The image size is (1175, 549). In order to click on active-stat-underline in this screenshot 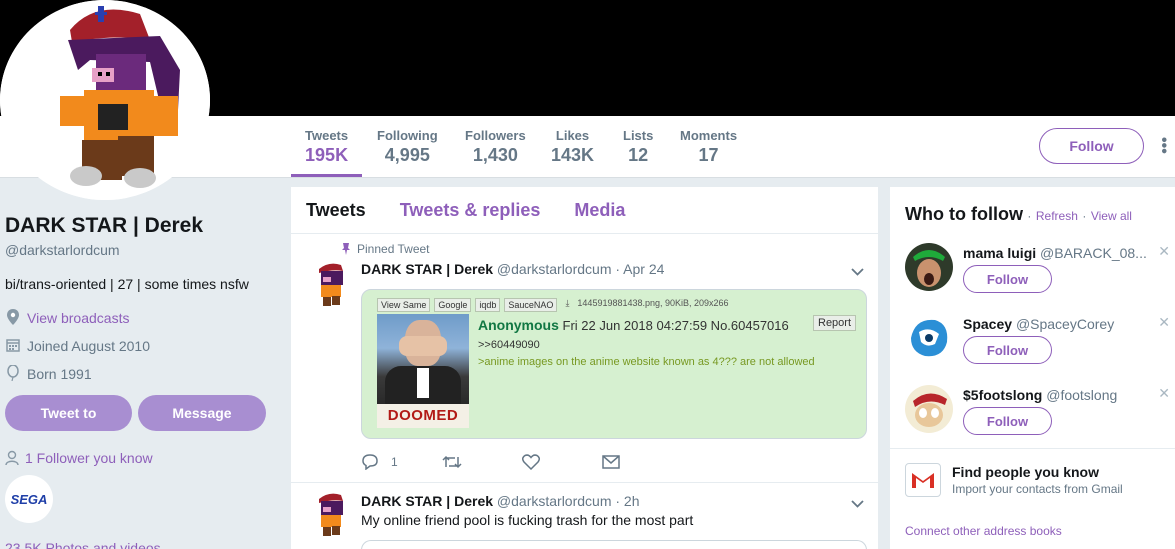, I will do `click(326, 175)`.